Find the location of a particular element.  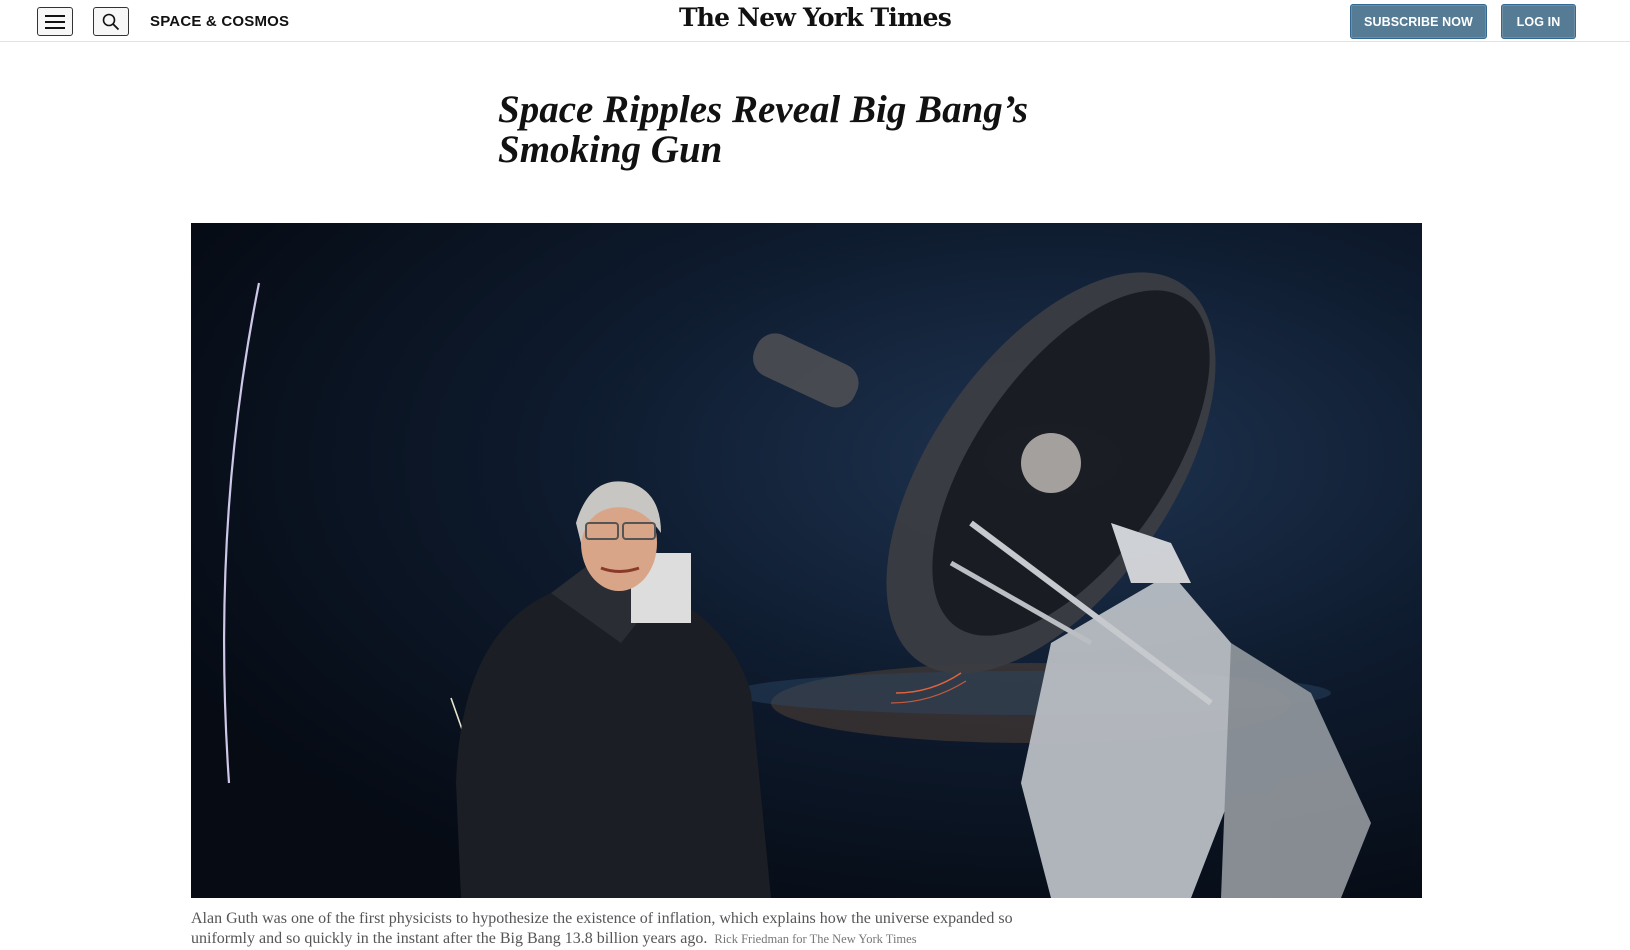

hamburger-menu-button is located at coordinates (55, 21).